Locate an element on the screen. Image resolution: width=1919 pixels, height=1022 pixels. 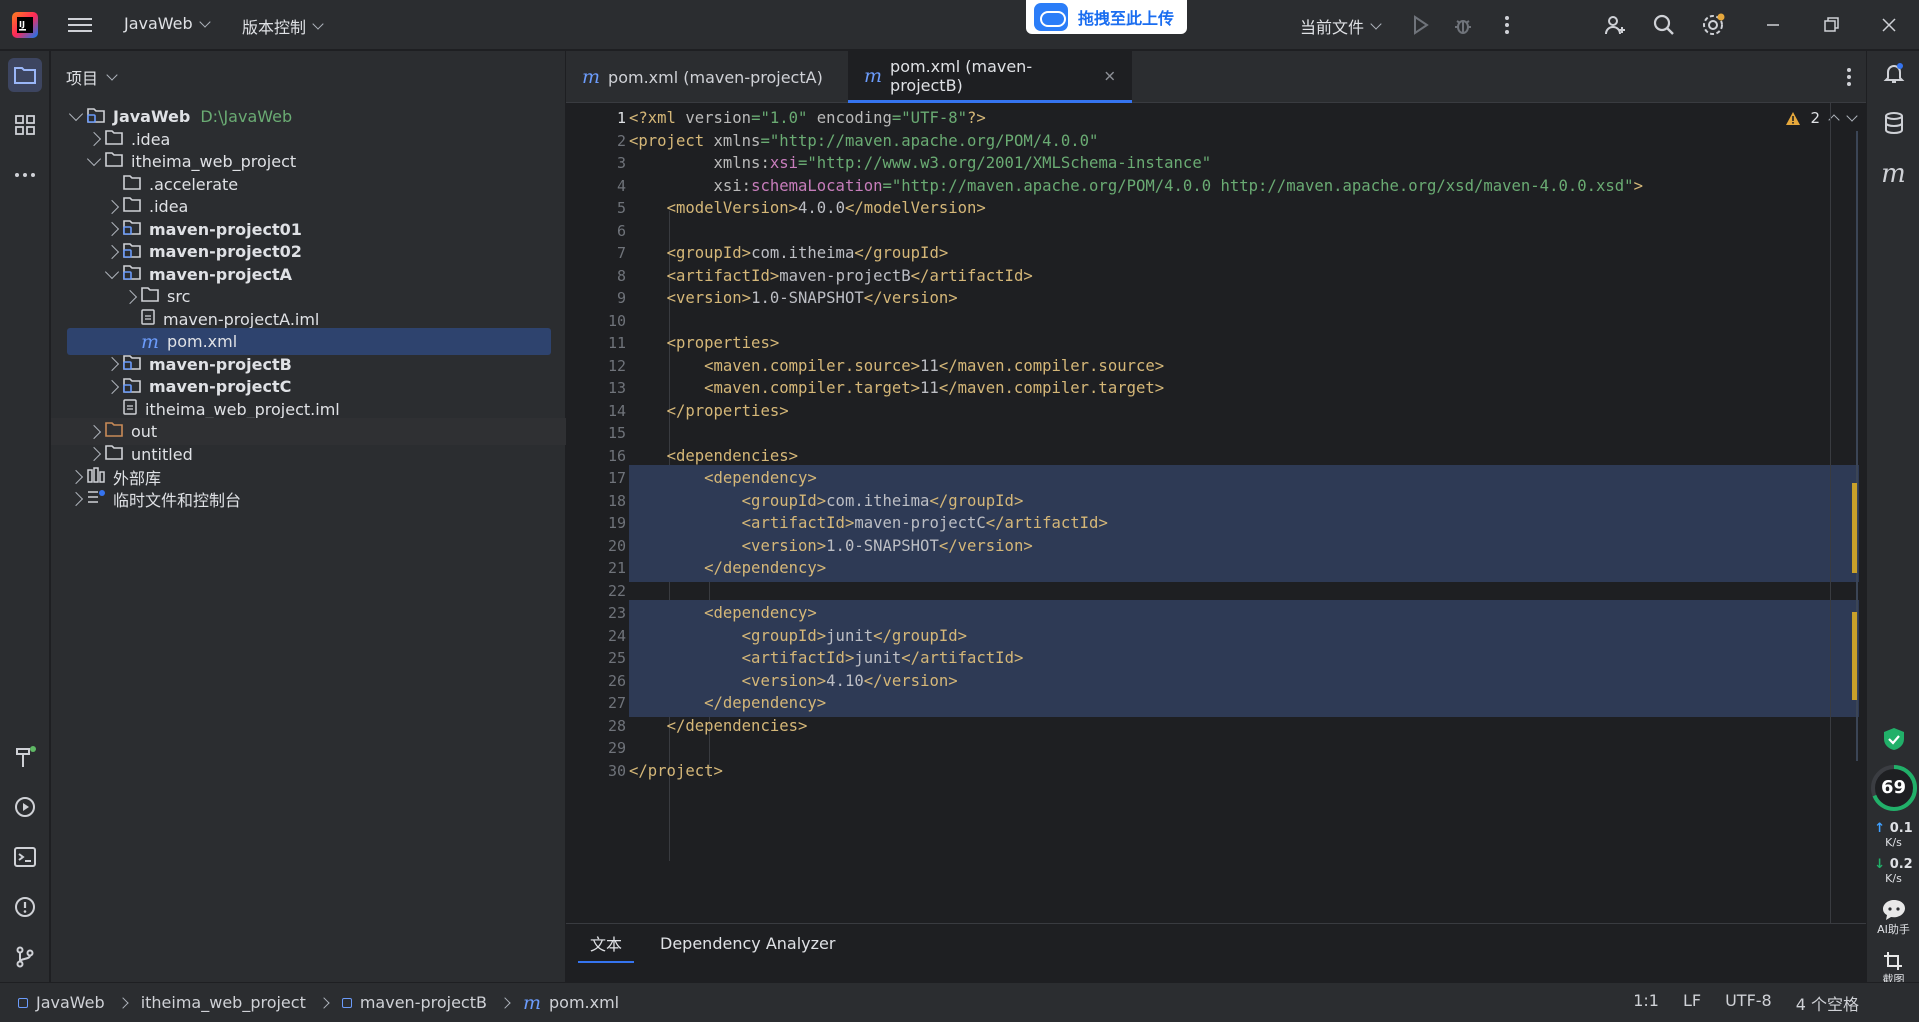
indent-setting: 4 个空格 is located at coordinates (1827, 1003).